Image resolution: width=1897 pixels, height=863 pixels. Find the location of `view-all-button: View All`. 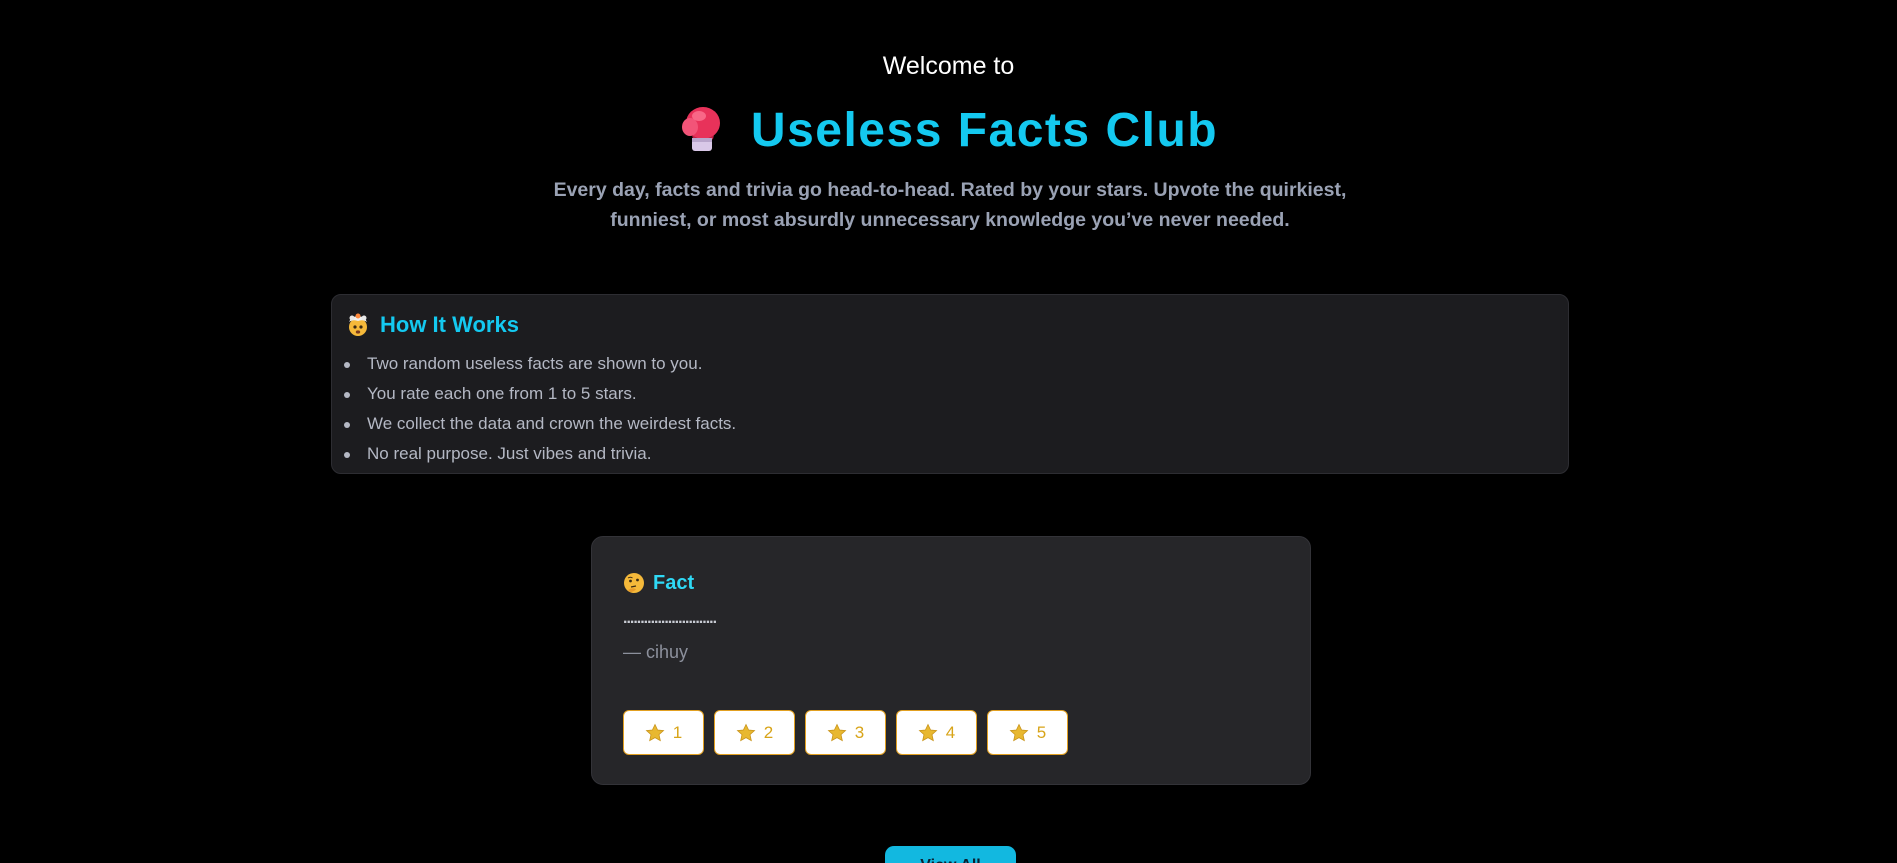

view-all-button: View All is located at coordinates (950, 854).